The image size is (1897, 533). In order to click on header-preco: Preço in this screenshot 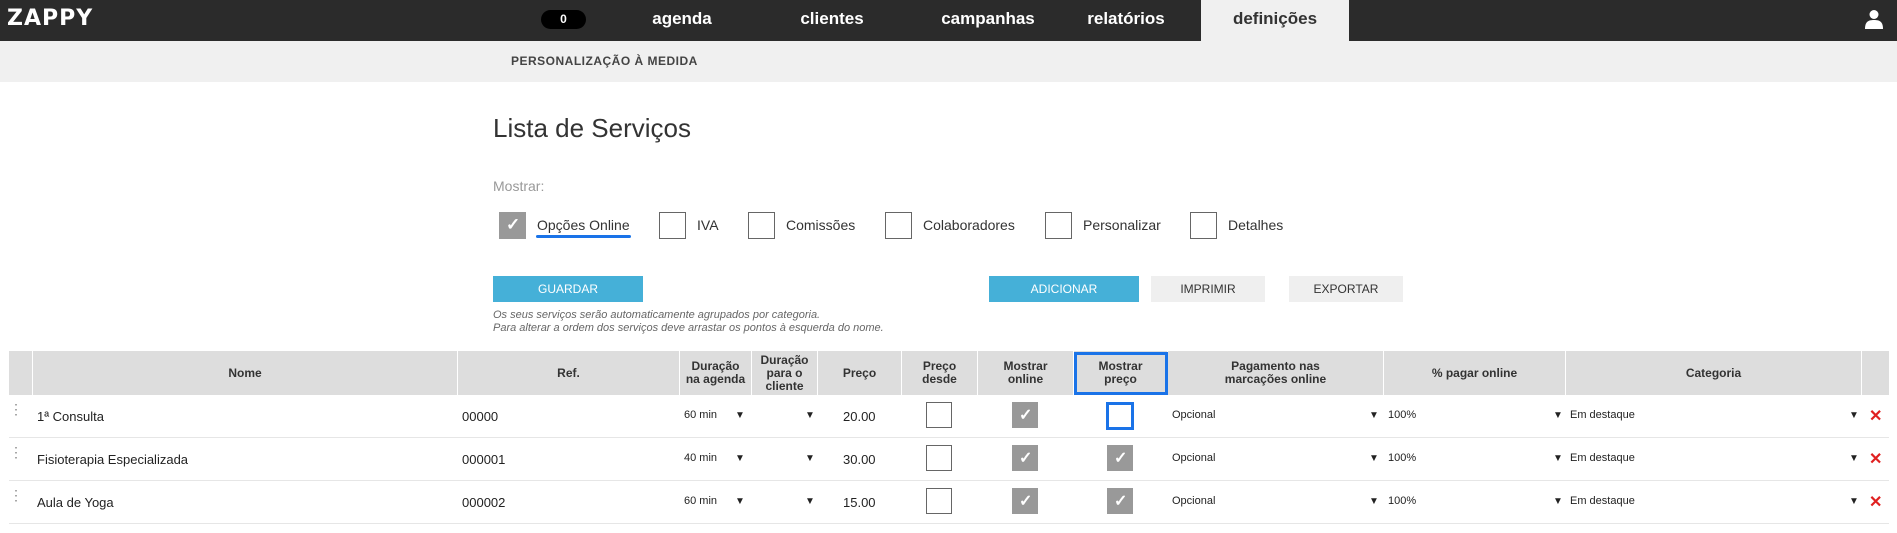, I will do `click(860, 373)`.